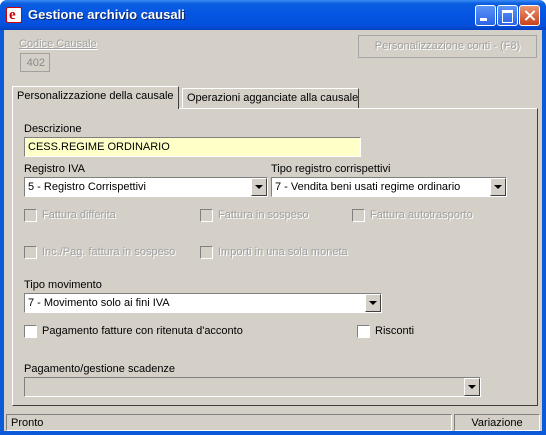  What do you see at coordinates (192, 147) in the screenshot?
I see `descrizione-input: CESS.REGIME ORDINARIO` at bounding box center [192, 147].